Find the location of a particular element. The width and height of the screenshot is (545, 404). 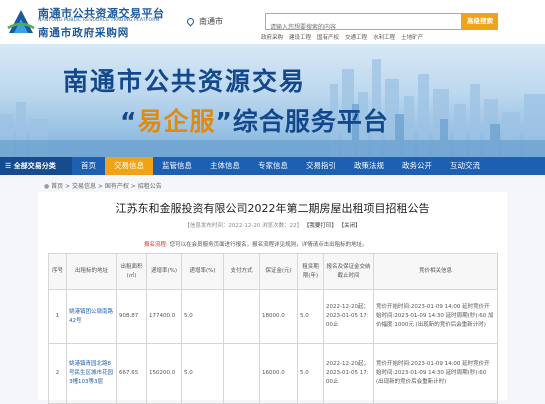

location-pin-icon is located at coordinates (190, 21).